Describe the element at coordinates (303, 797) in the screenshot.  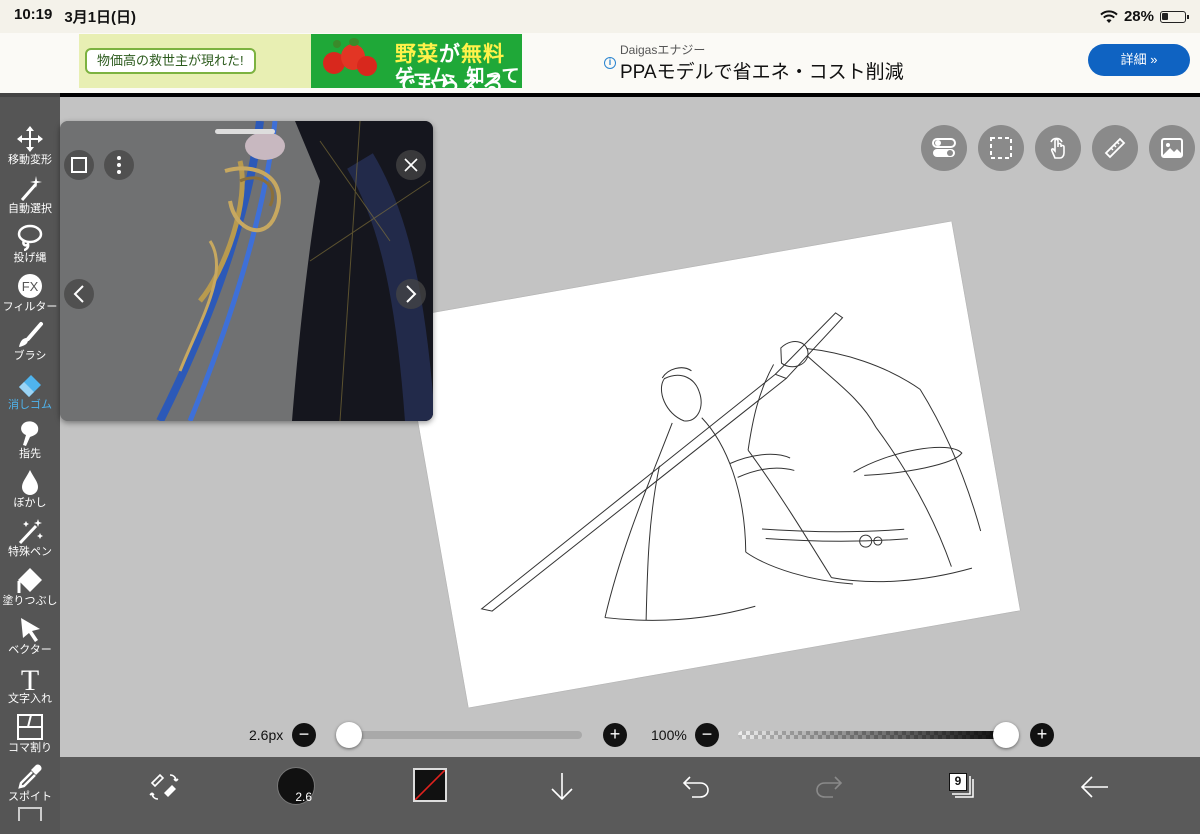
I see `brush-size-value: 2.6` at that location.